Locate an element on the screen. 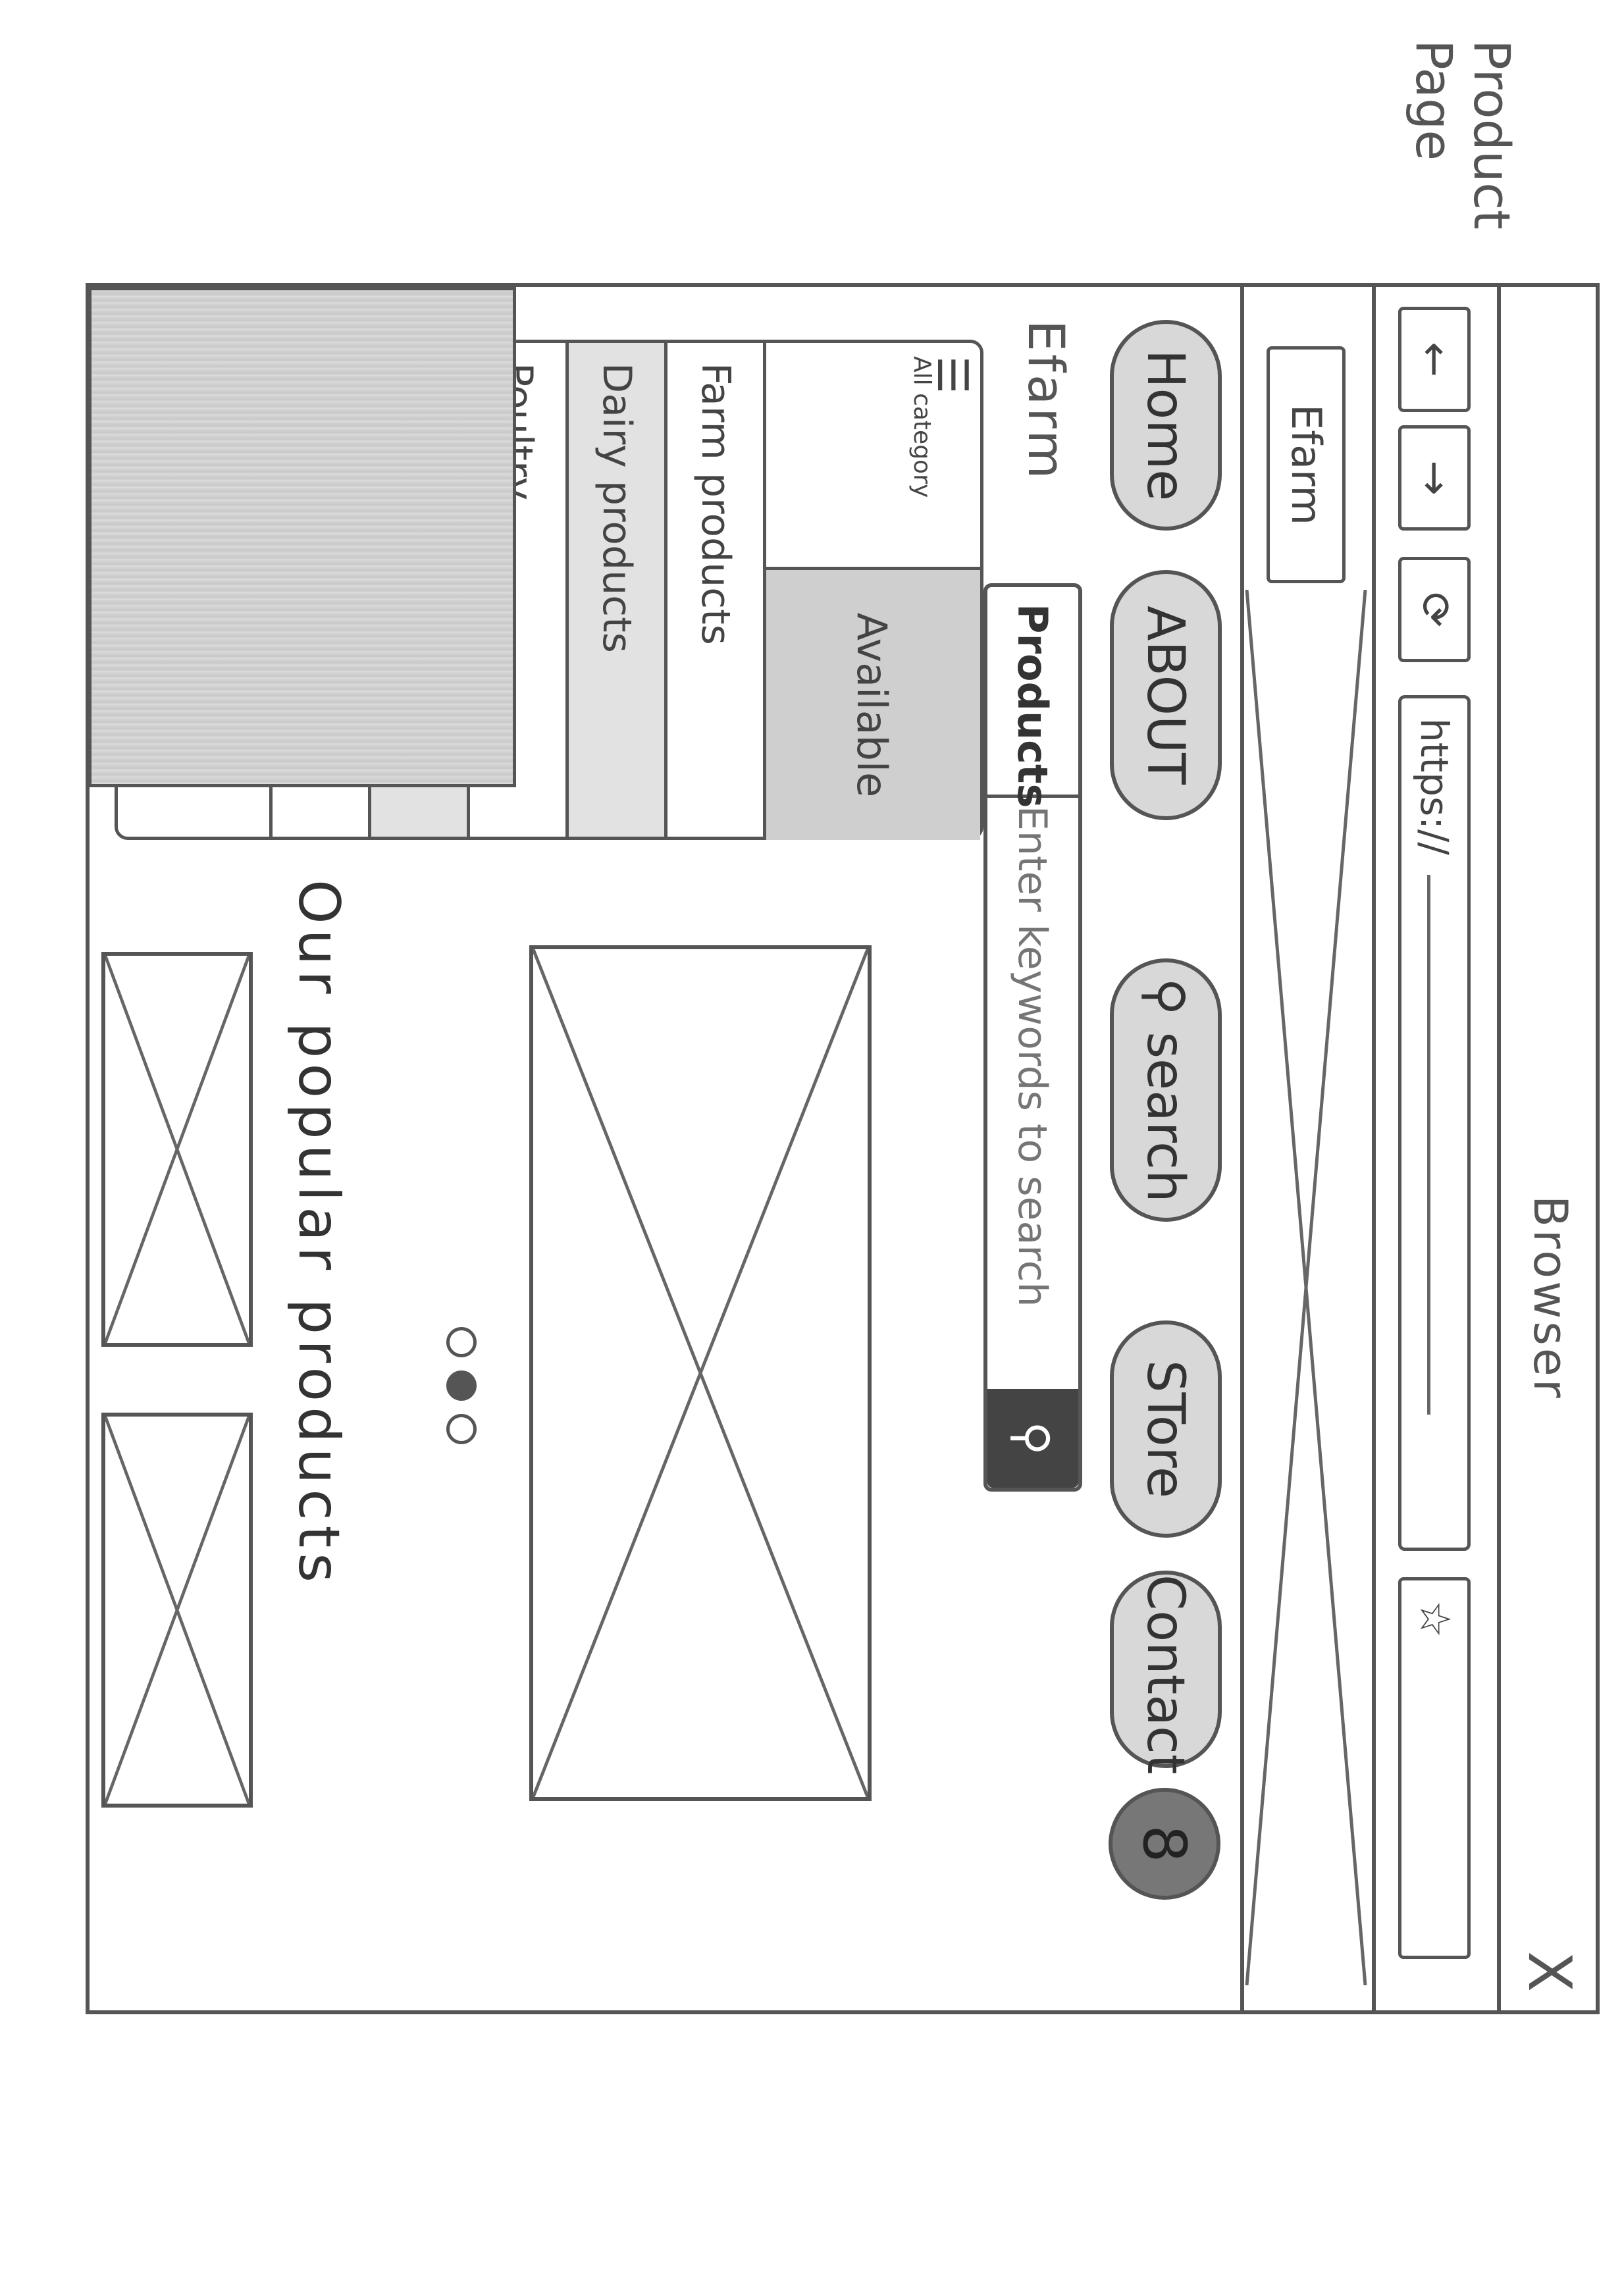 This screenshot has width=1622, height=2296. product-search-bar: Products ∨ ⚲ is located at coordinates (999, 1037).